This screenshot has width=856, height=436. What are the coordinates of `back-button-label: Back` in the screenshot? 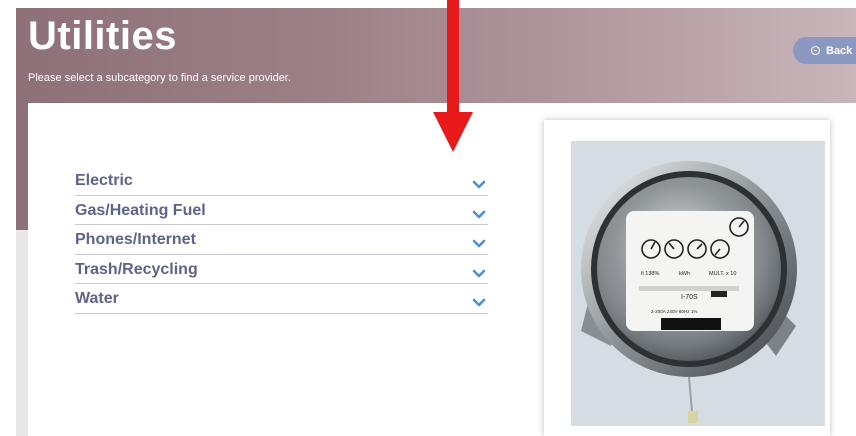 It's located at (839, 50).